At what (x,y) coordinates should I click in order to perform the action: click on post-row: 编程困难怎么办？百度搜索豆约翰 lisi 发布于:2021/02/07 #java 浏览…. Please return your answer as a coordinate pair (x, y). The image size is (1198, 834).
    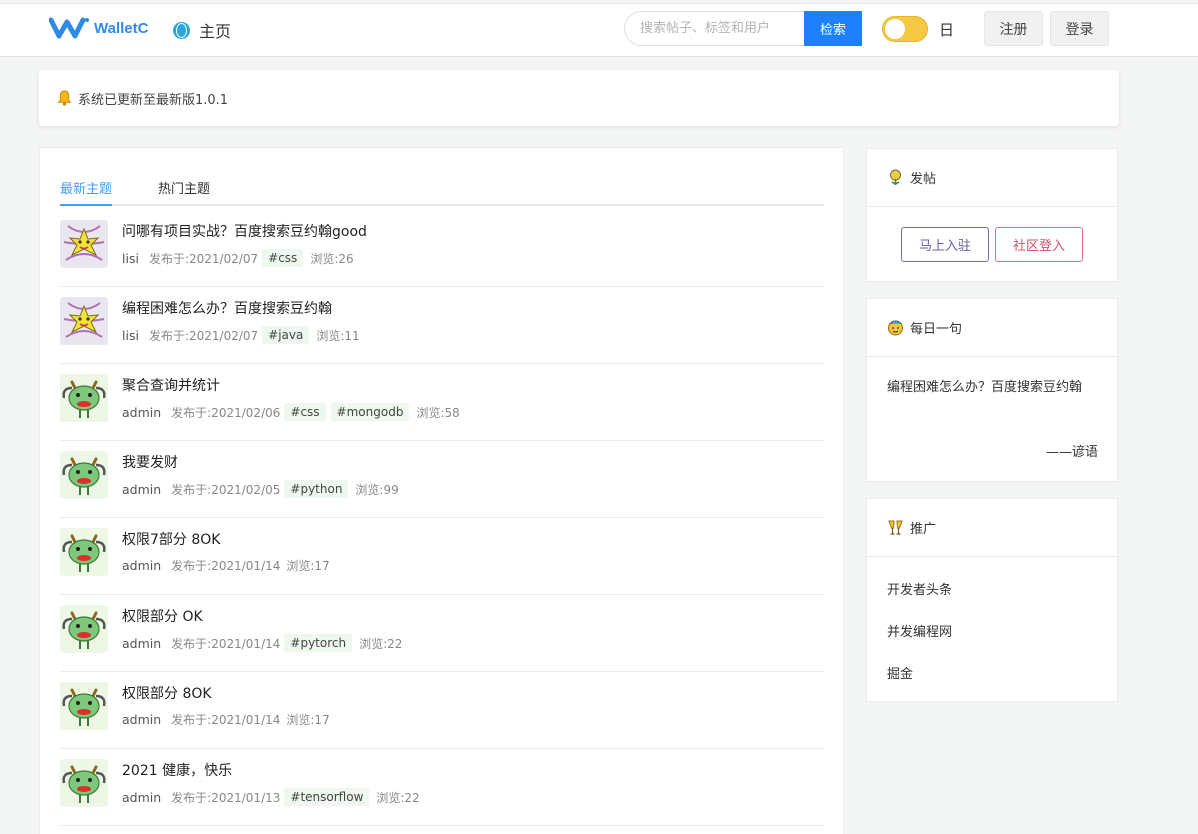
    Looking at the image, I should click on (442, 325).